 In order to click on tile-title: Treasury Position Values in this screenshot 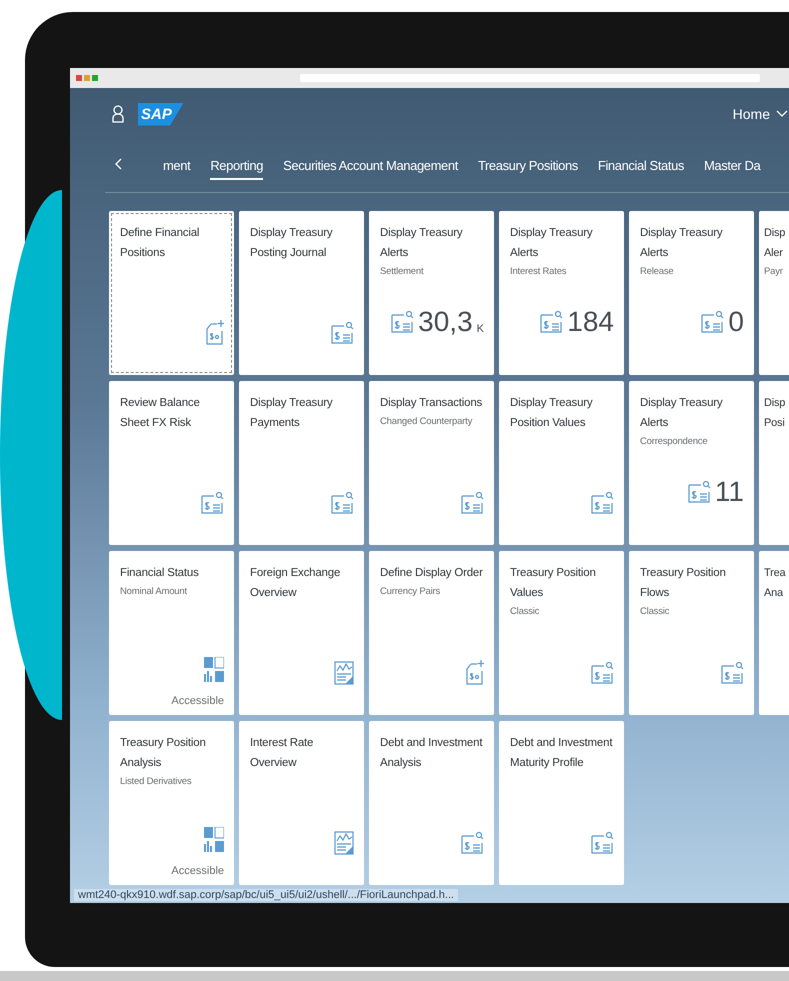, I will do `click(553, 583)`.